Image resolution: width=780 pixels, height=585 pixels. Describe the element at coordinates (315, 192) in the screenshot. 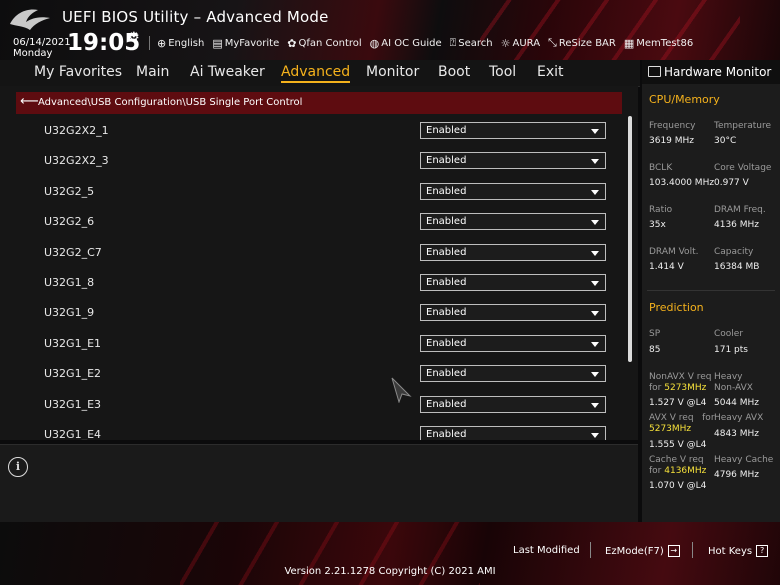

I see `setting-row: U32G2_5 Enabled` at that location.